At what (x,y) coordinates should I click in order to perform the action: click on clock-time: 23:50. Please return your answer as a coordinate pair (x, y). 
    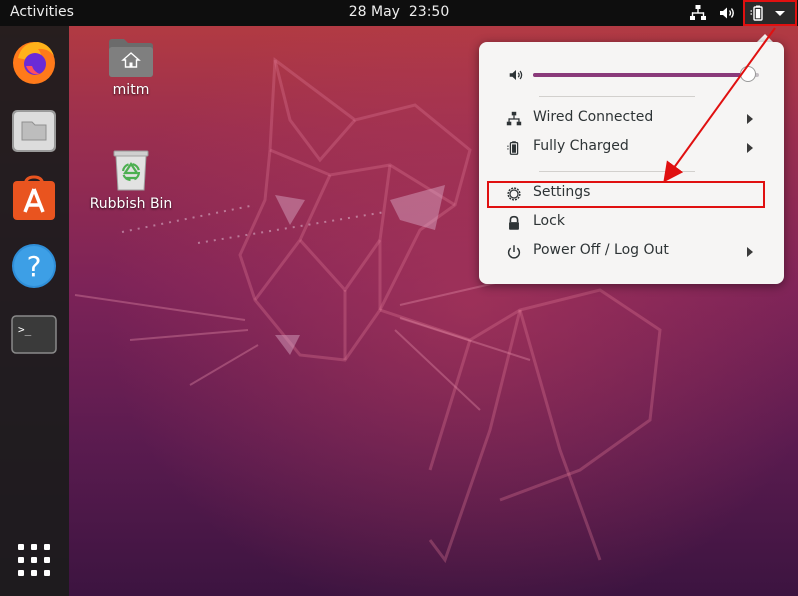
    Looking at the image, I should click on (429, 12).